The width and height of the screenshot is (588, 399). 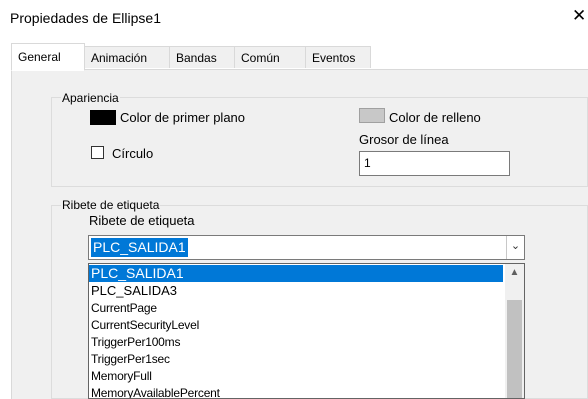 I want to click on fill-color-label: Color de relleno, so click(x=435, y=117).